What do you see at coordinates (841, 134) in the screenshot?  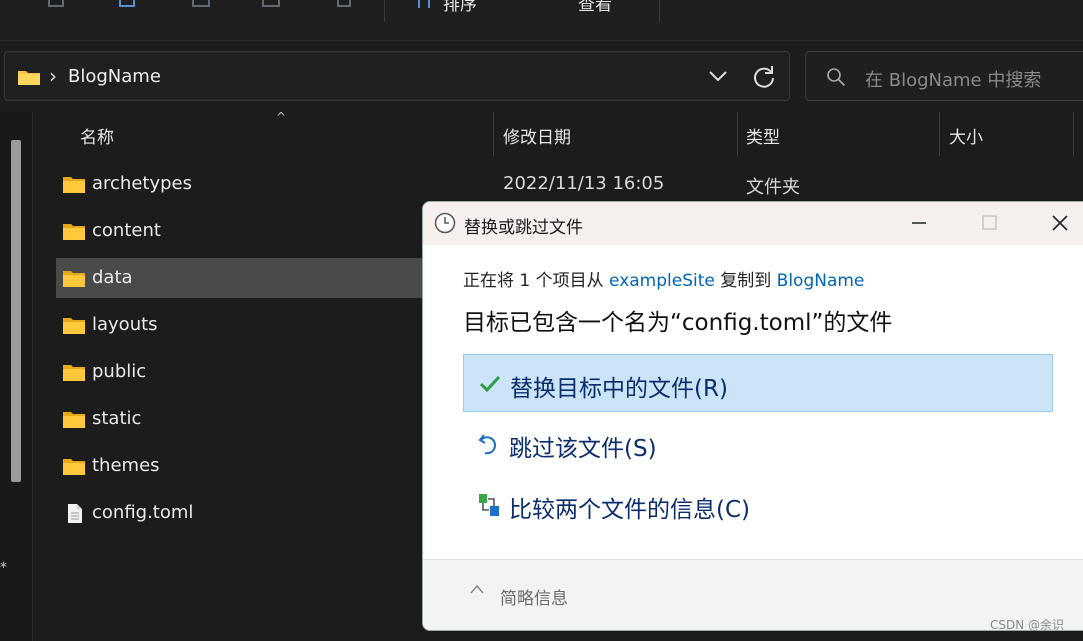 I see `column-header-type: 类型` at bounding box center [841, 134].